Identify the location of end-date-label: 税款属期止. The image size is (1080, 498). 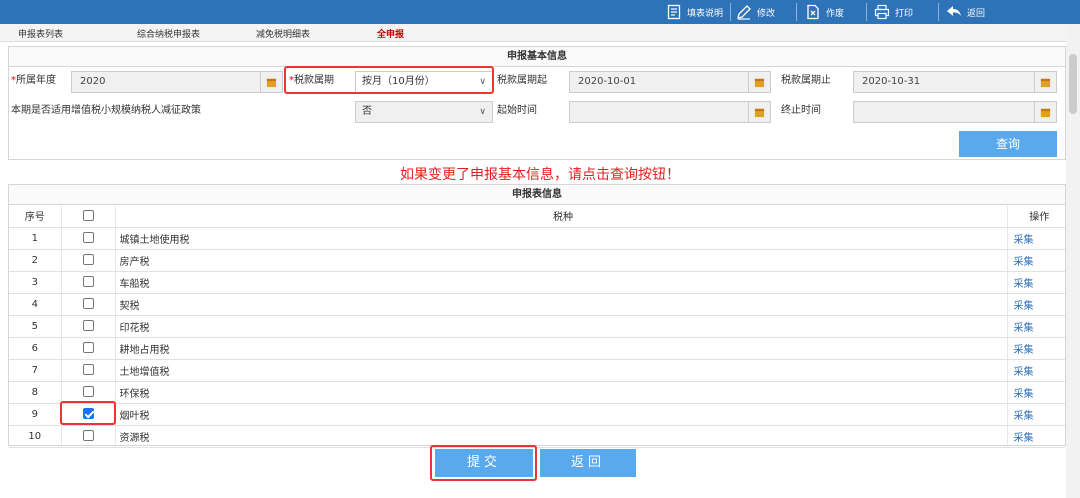
(806, 80).